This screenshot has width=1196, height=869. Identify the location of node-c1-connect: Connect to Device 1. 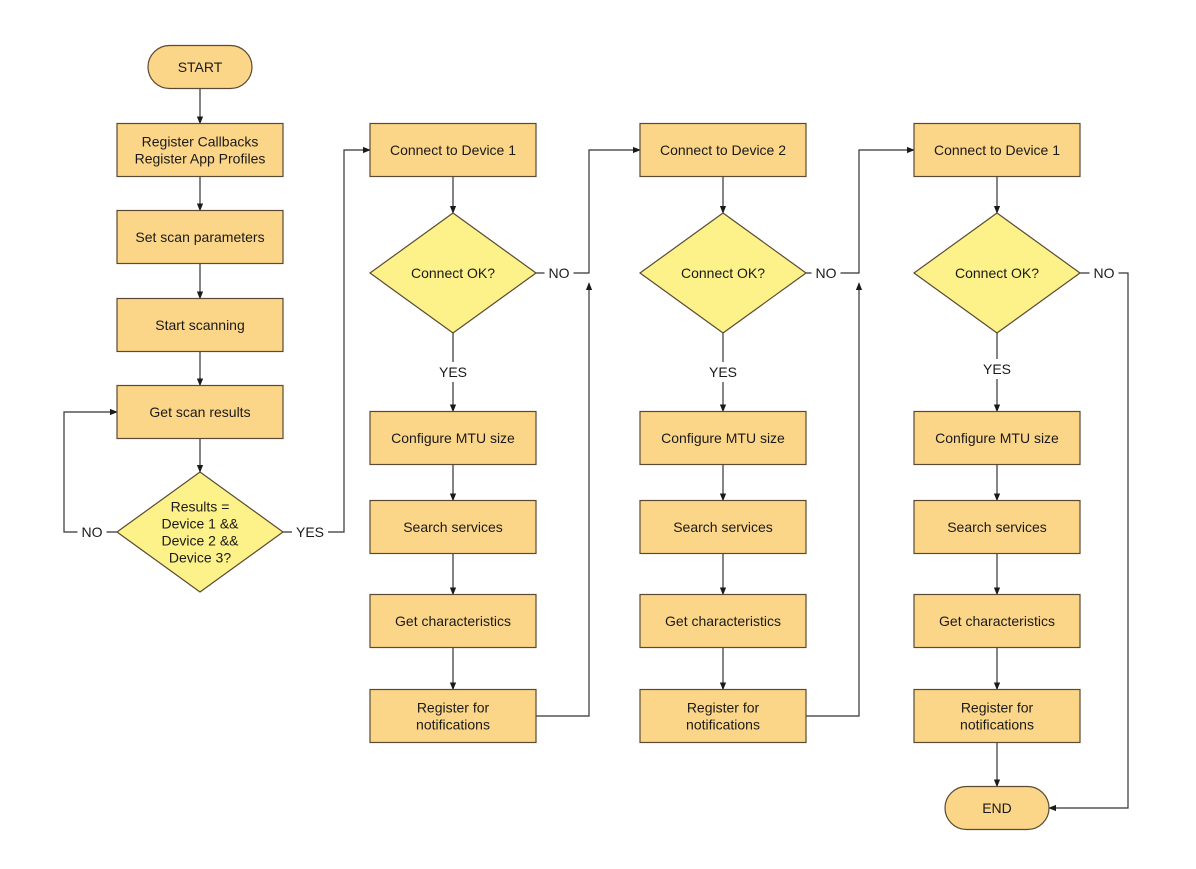
(453, 150).